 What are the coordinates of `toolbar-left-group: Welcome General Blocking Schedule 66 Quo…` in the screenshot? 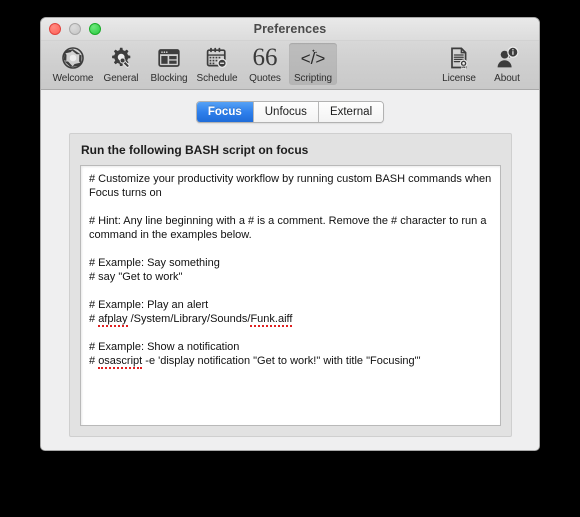 It's located at (193, 64).